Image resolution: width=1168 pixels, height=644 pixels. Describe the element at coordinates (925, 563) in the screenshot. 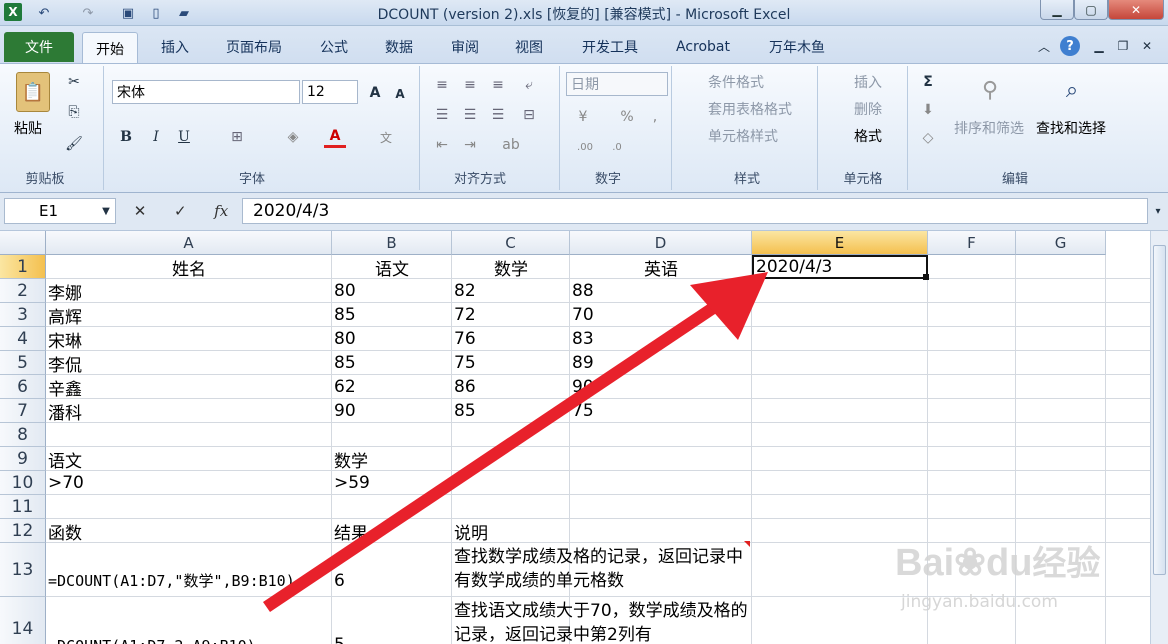

I see `watermark-brand: Bai` at that location.